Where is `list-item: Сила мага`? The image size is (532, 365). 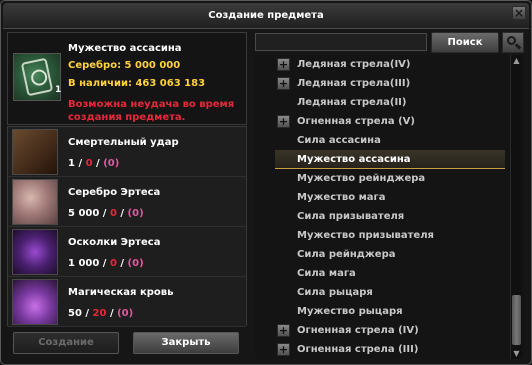
list-item: Сила мага is located at coordinates (390, 273).